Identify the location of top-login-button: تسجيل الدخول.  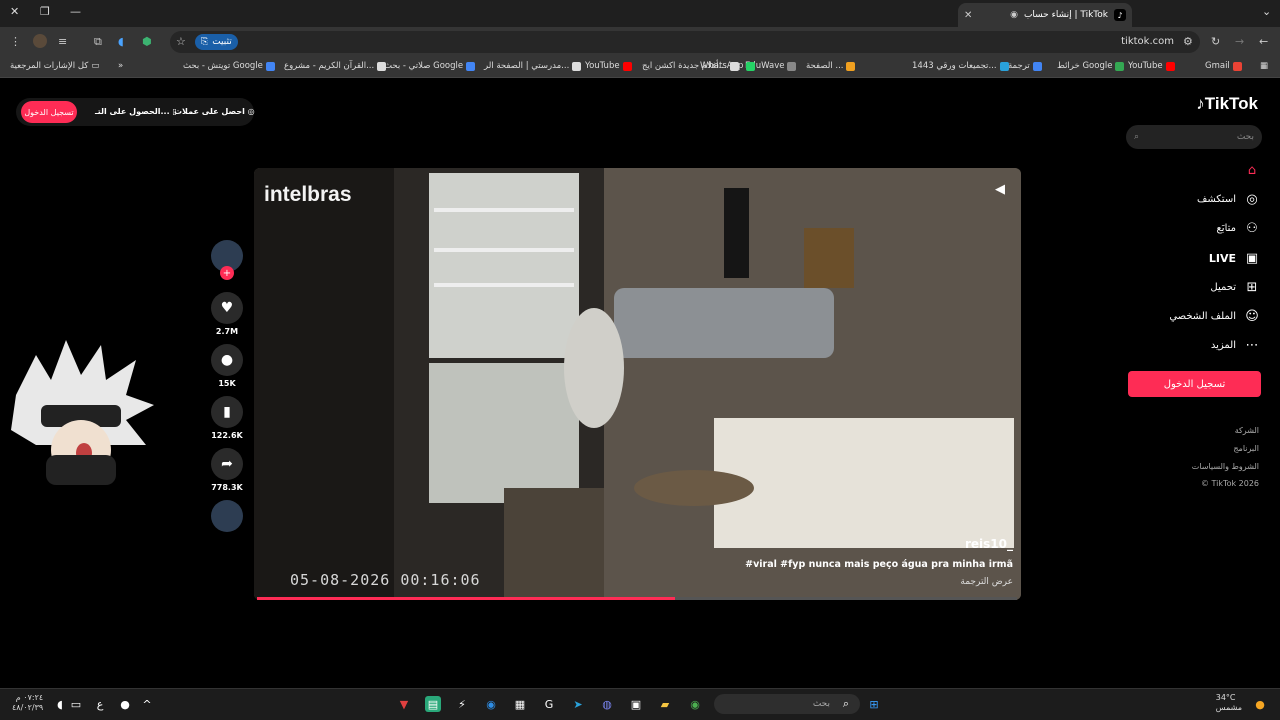
(49, 112).